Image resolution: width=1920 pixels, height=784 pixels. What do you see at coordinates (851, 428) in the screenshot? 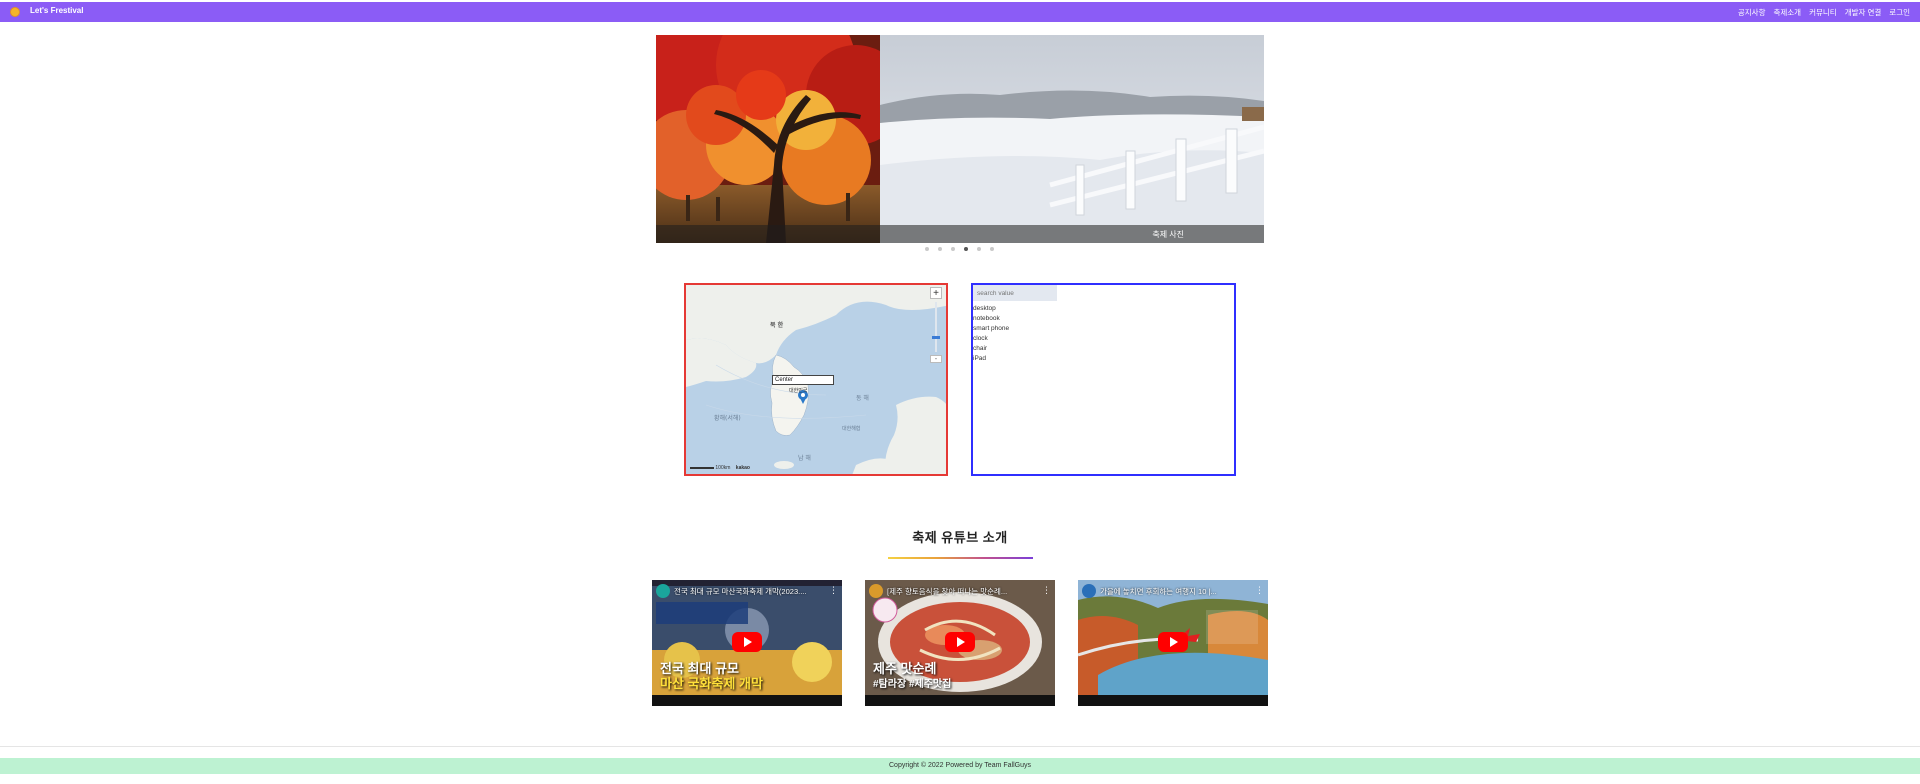
I see `svg-text: 대한해협` at bounding box center [851, 428].